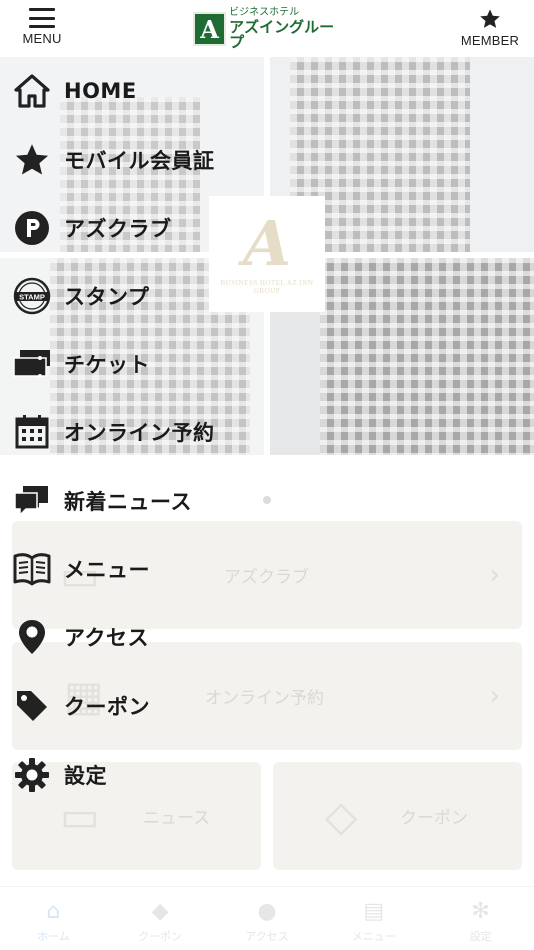  I want to click on menu-item-ticket: チケット, so click(81, 364).